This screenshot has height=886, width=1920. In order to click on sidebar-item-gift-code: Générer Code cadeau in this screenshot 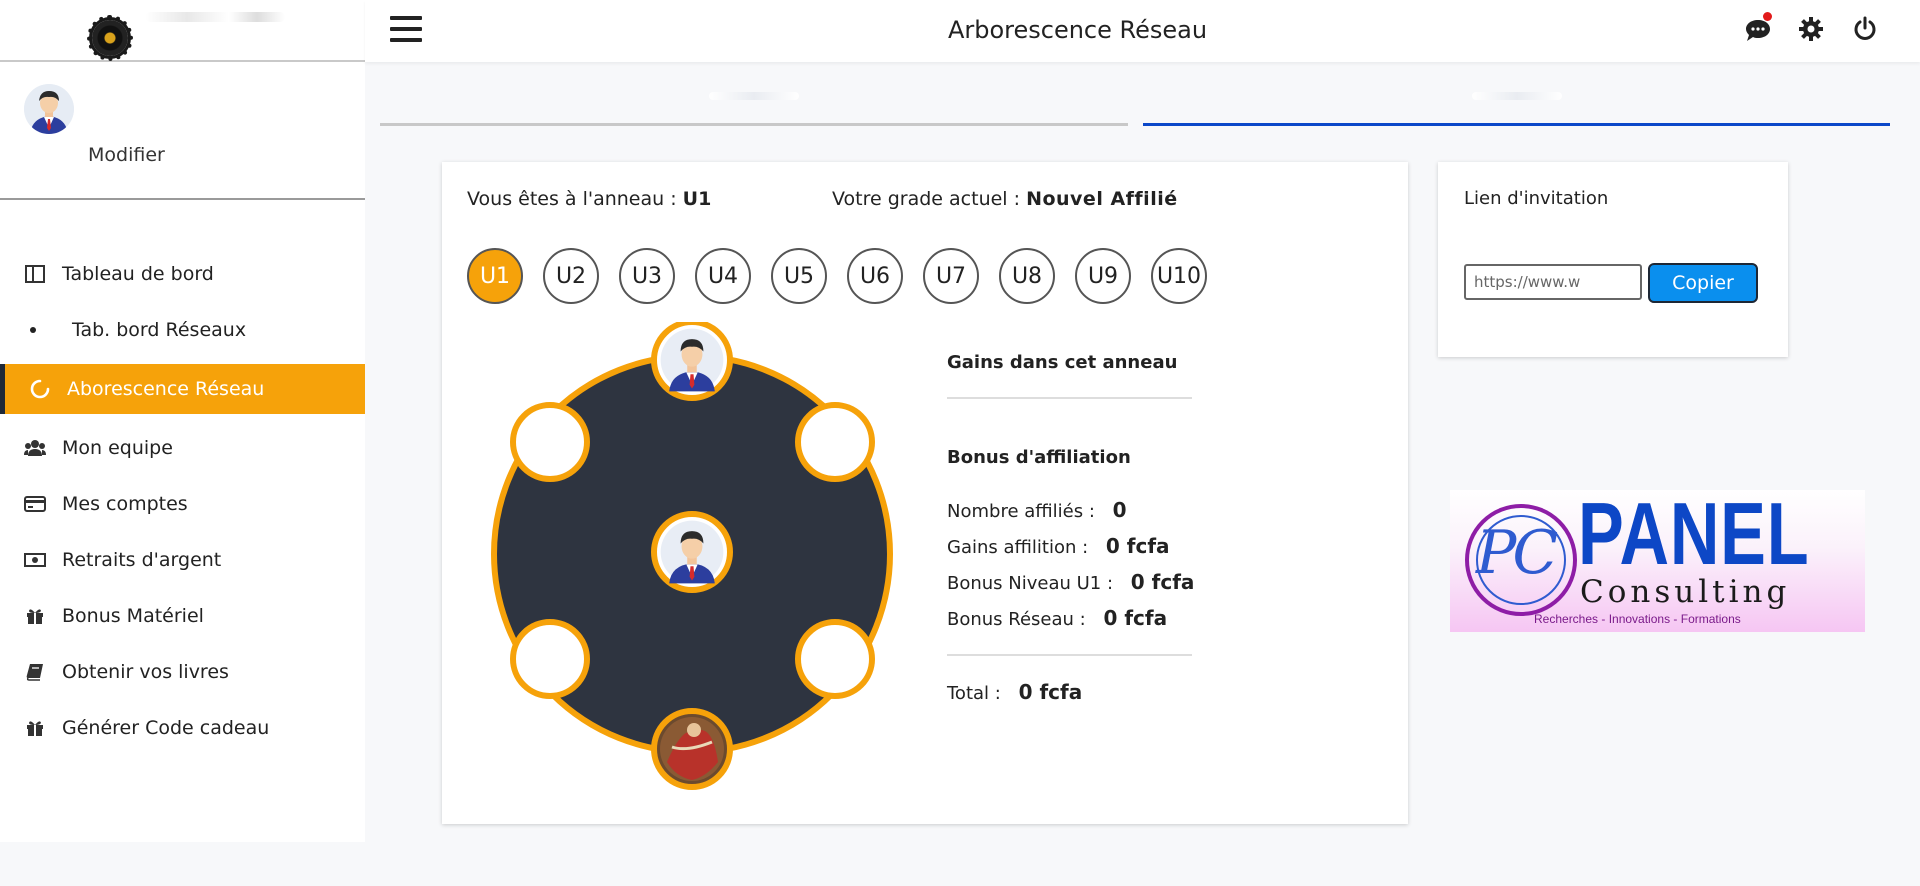, I will do `click(182, 728)`.